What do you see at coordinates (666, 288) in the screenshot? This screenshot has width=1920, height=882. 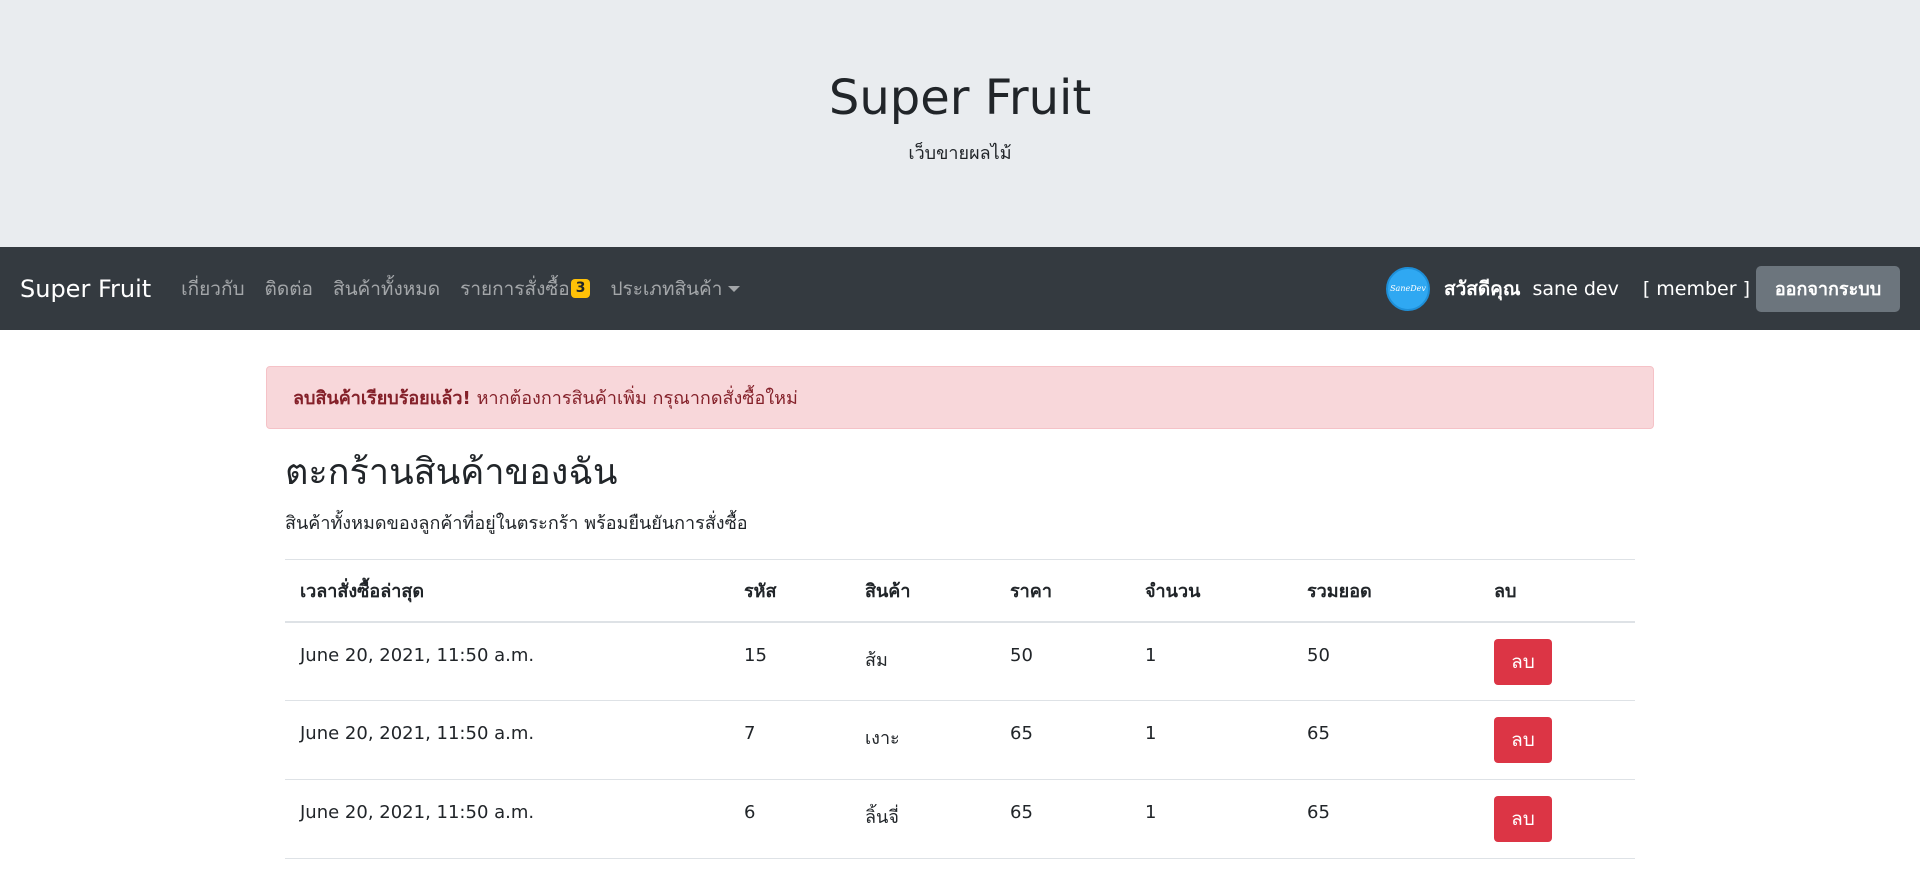 I see `nav-dropdown-categories-label: ประเภทสินค้า` at bounding box center [666, 288].